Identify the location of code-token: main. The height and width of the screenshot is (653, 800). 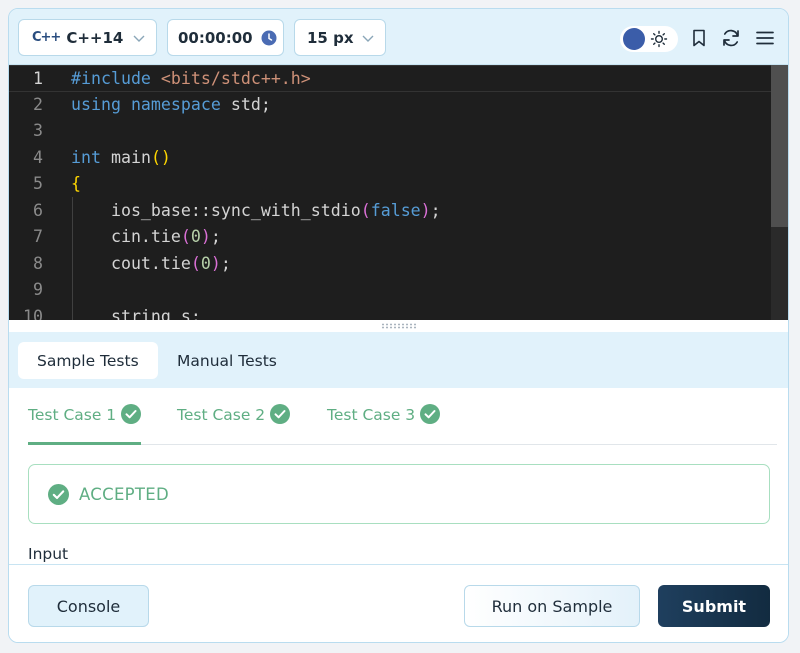
(125, 157).